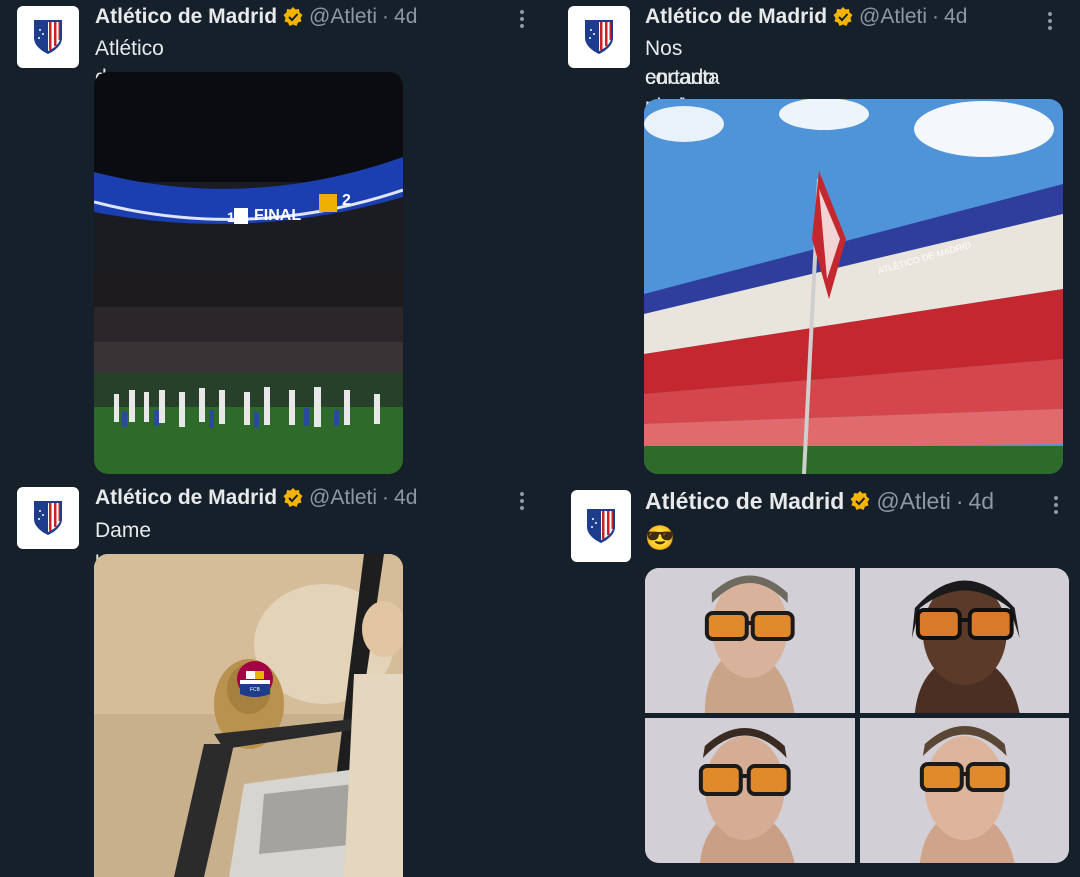 The height and width of the screenshot is (877, 1080). I want to click on tweet-image-stadium-night: FINAL 1 2, so click(248, 273).